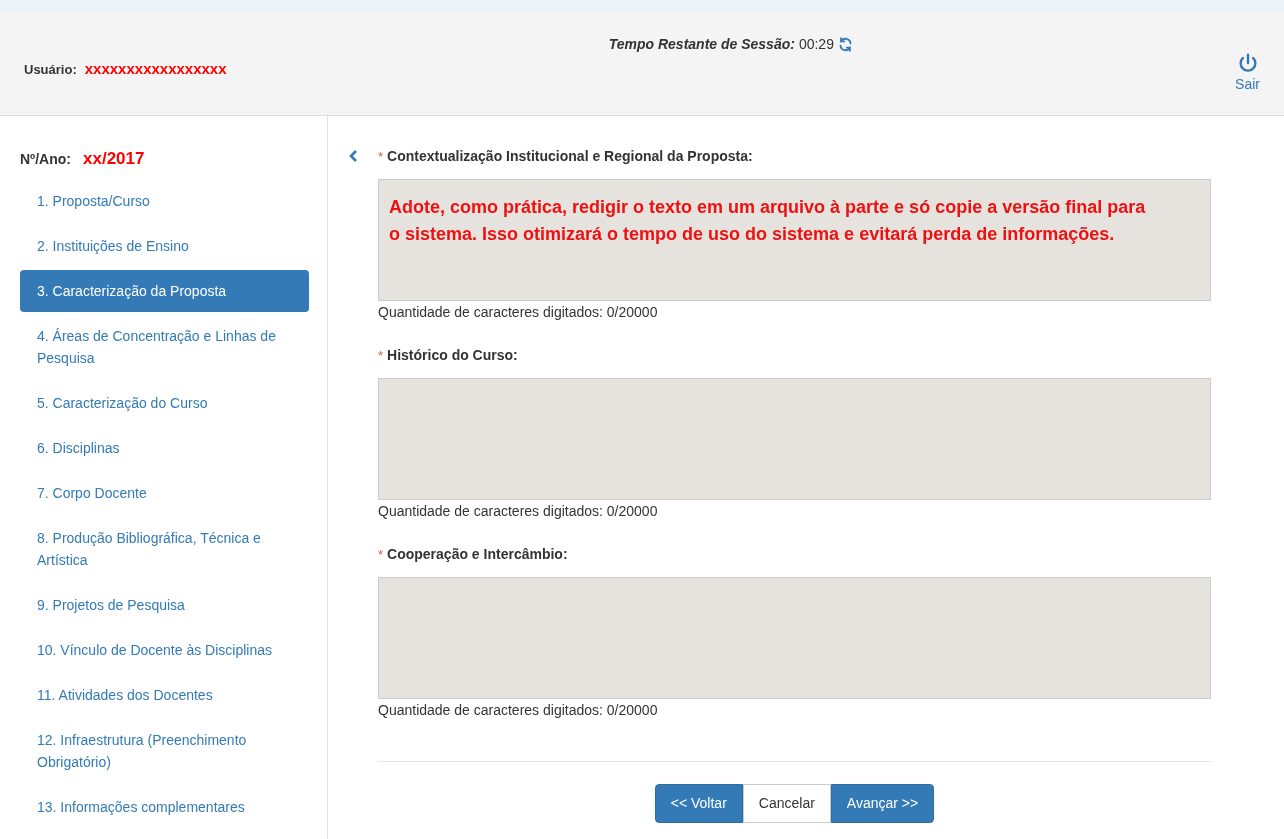  Describe the element at coordinates (570, 156) in the screenshot. I see `field-label: Contextualização Institucional e Regional da Proposta:` at that location.